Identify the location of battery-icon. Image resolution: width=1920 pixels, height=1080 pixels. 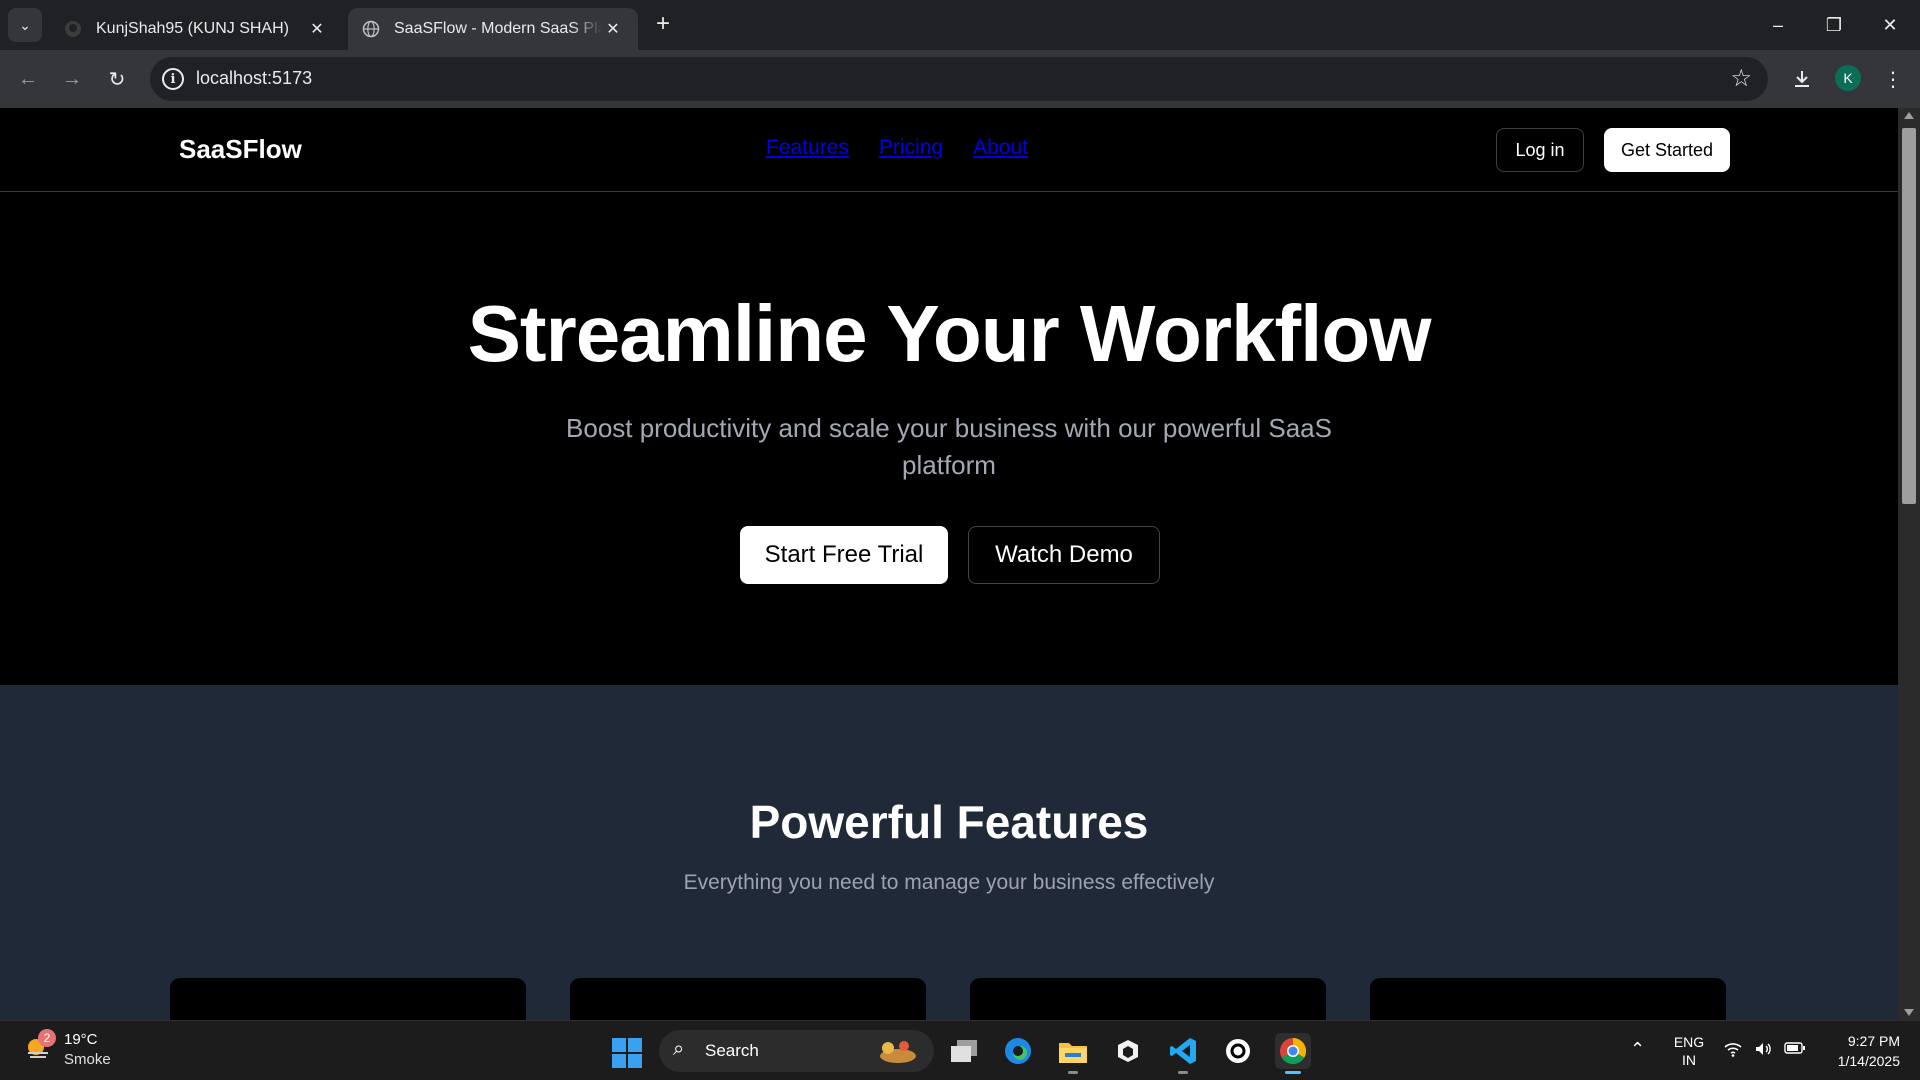
(1794, 1048).